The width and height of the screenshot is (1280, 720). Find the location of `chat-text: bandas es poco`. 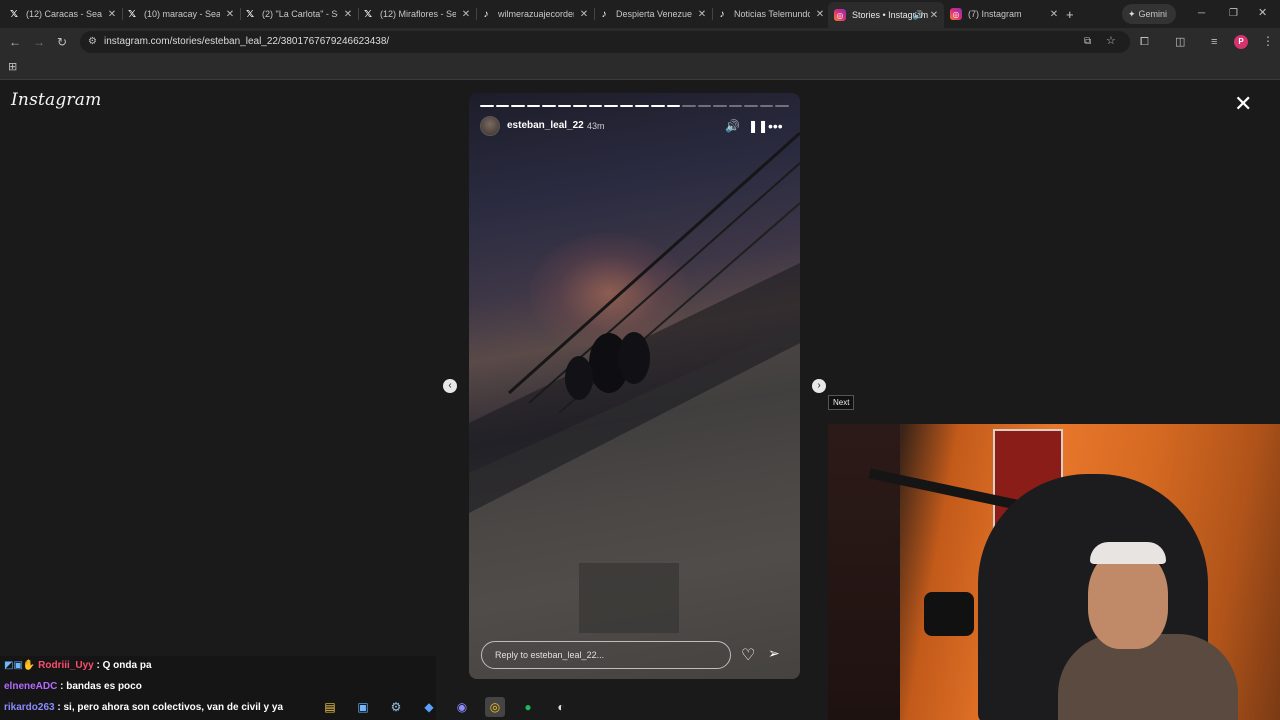

chat-text: bandas es poco is located at coordinates (104, 686).